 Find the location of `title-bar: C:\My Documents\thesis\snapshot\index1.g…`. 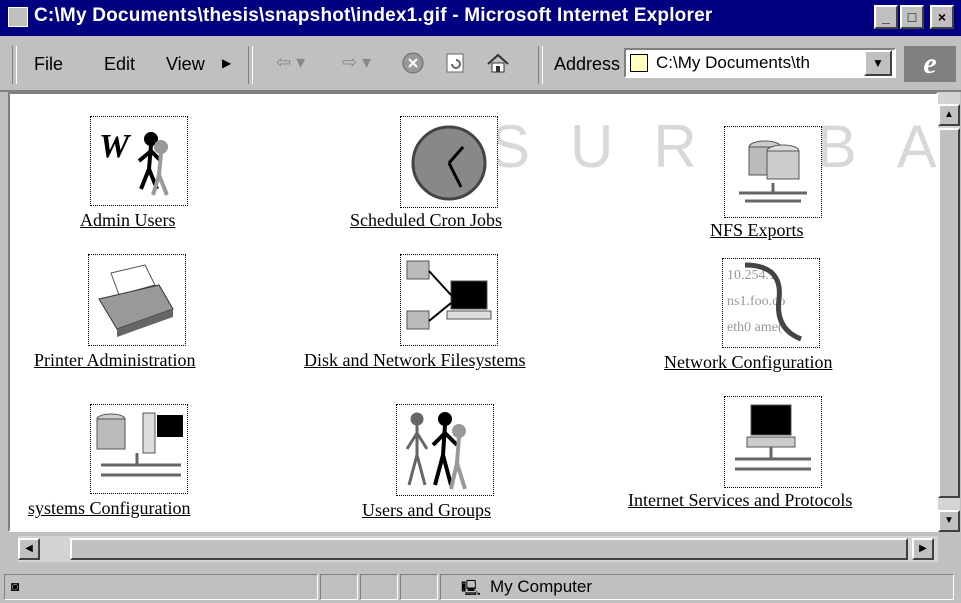

title-bar: C:\My Documents\thesis\snapshot\index1.g… is located at coordinates (480, 18).